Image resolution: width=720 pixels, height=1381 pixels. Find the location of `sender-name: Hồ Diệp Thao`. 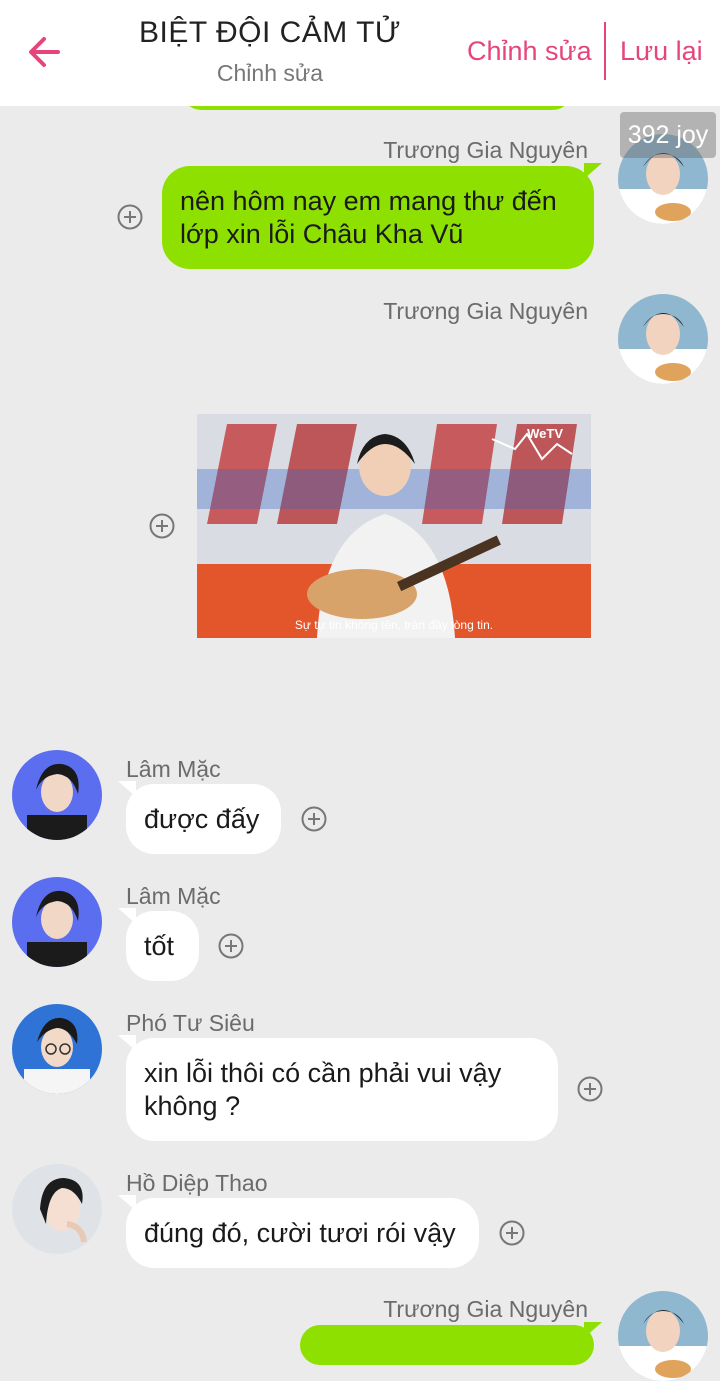

sender-name: Hồ Diệp Thao is located at coordinates (197, 1183).